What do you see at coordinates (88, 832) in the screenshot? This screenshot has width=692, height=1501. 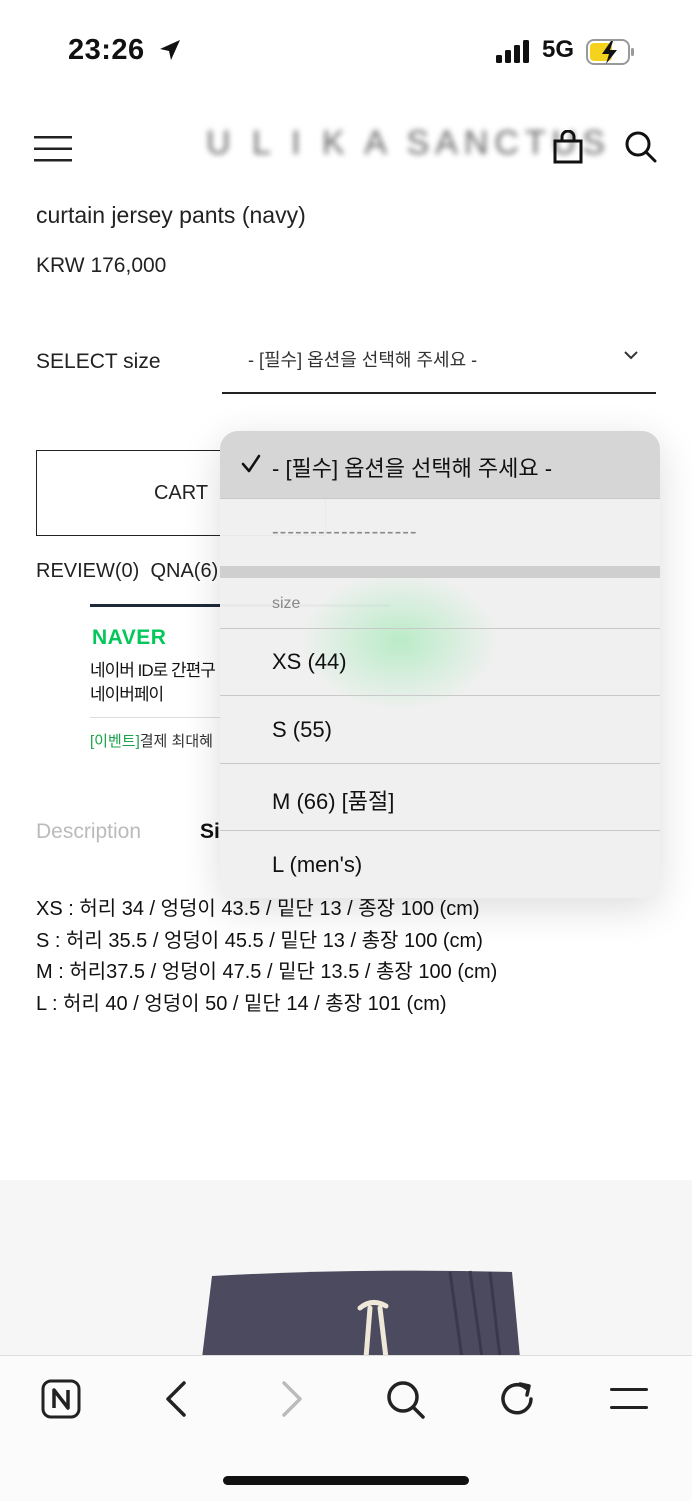 I see `tab-description: Description` at bounding box center [88, 832].